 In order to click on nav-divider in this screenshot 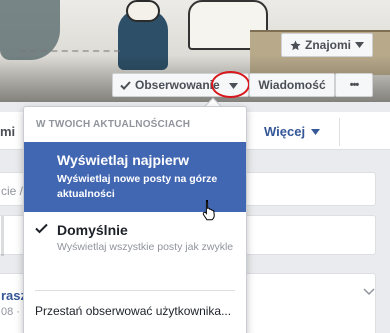, I will do `click(339, 132)`.